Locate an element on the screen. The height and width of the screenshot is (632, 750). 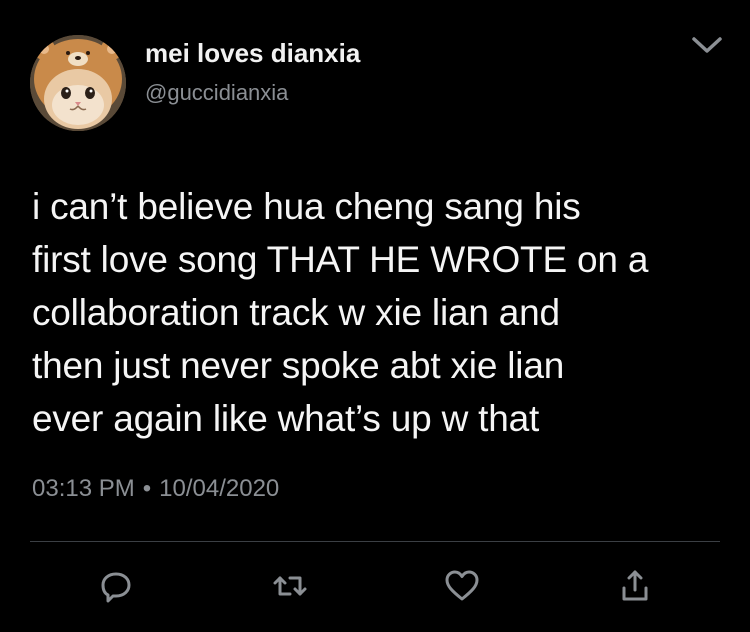
retweet-icon is located at coordinates (290, 586).